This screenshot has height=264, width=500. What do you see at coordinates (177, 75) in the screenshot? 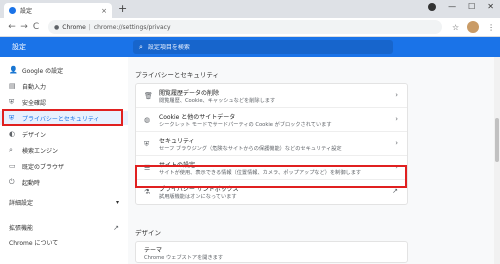
I see `section-title-privacy: プライバシーとセキュリティ` at bounding box center [177, 75].